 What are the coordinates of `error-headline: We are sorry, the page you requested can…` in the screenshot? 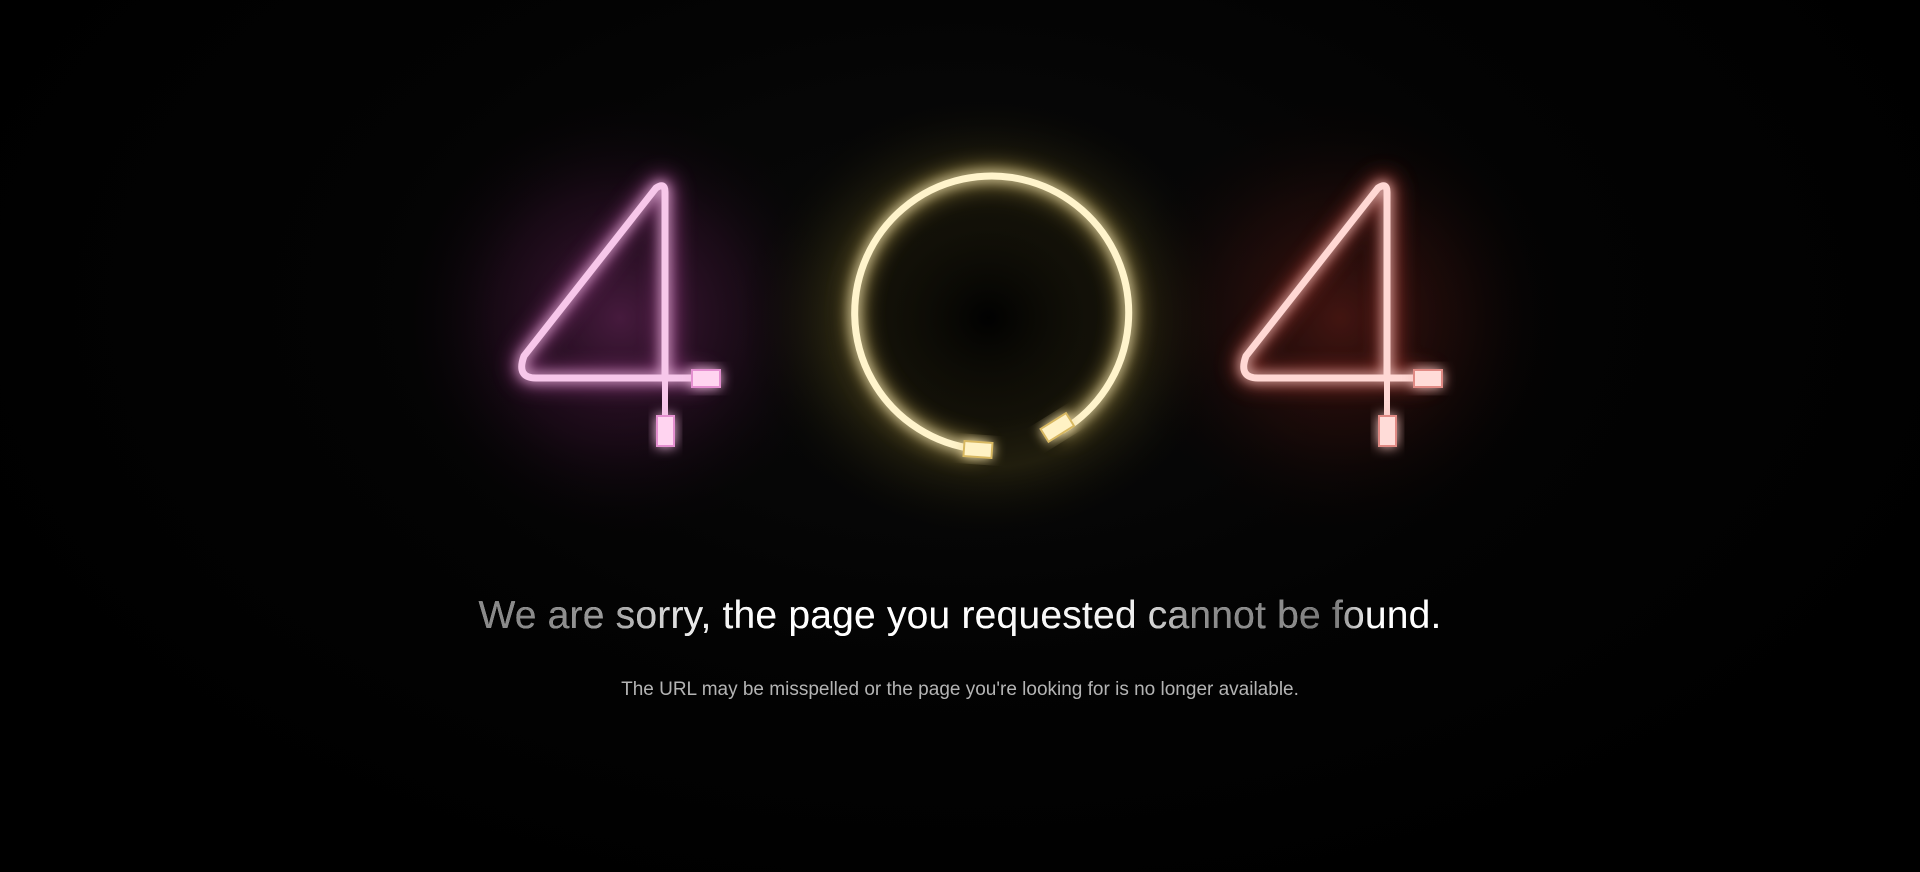 It's located at (960, 616).